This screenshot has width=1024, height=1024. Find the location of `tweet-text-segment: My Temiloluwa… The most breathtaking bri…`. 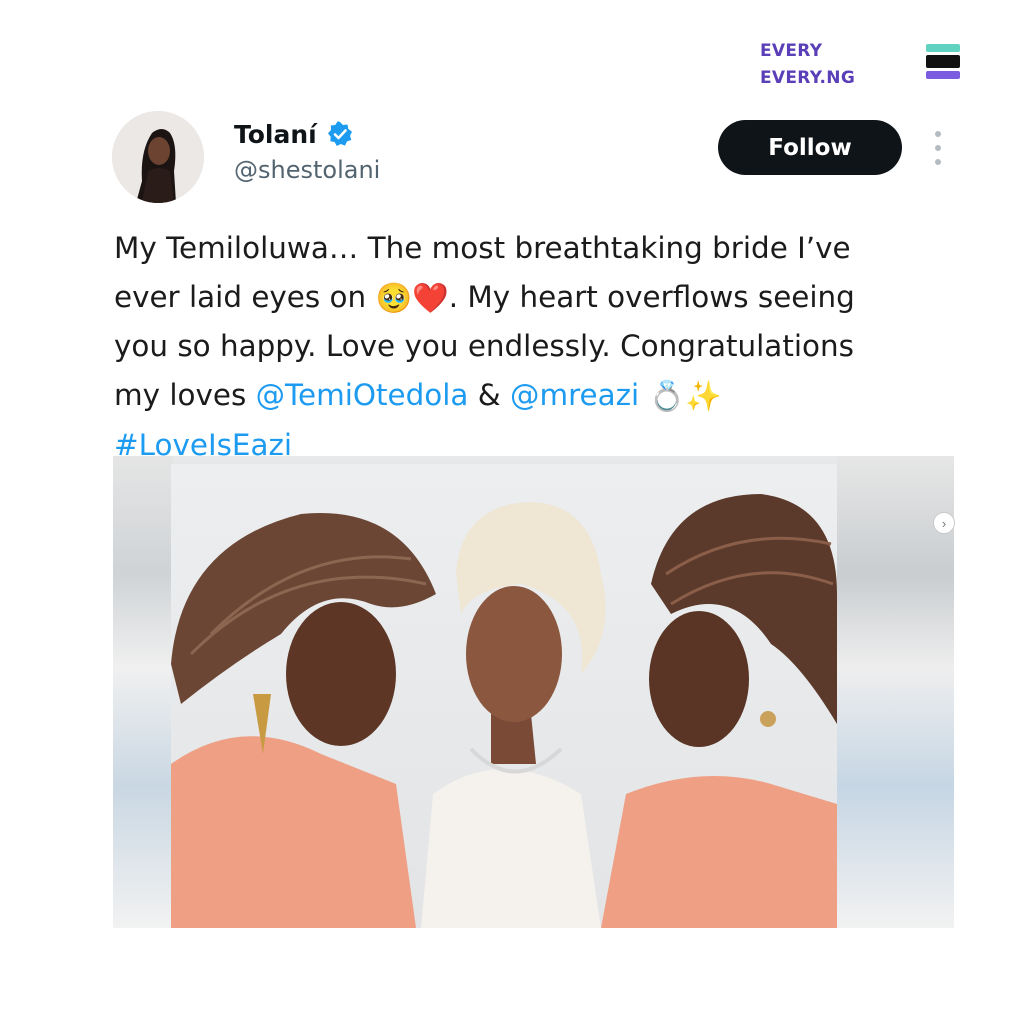

tweet-text-segment: My Temiloluwa… The most breathtaking bri… is located at coordinates (482, 248).